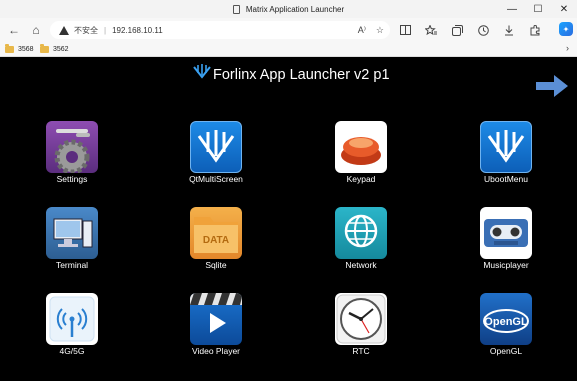  I want to click on launcher-title: Forlinx App Launcher v2 p1, so click(301, 75).